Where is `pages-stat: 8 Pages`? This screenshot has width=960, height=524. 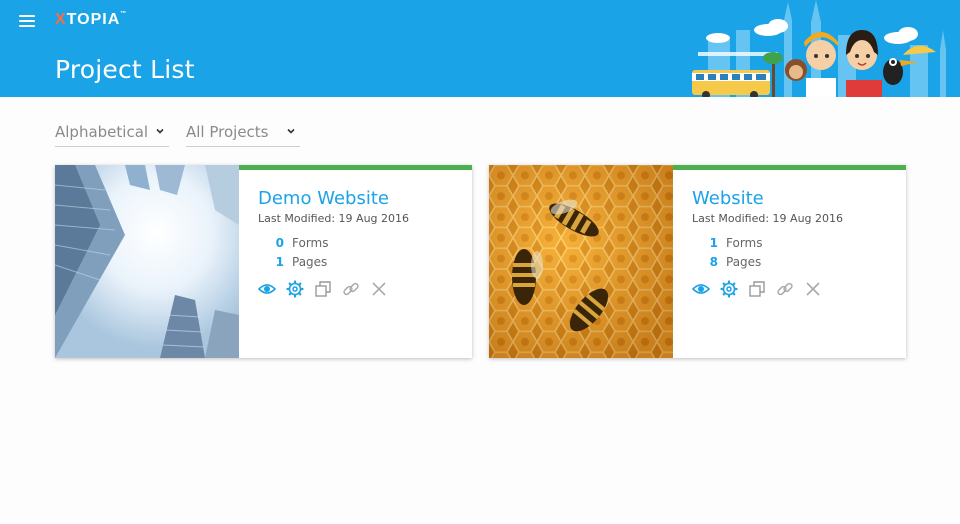
pages-stat: 8 Pages is located at coordinates (727, 262).